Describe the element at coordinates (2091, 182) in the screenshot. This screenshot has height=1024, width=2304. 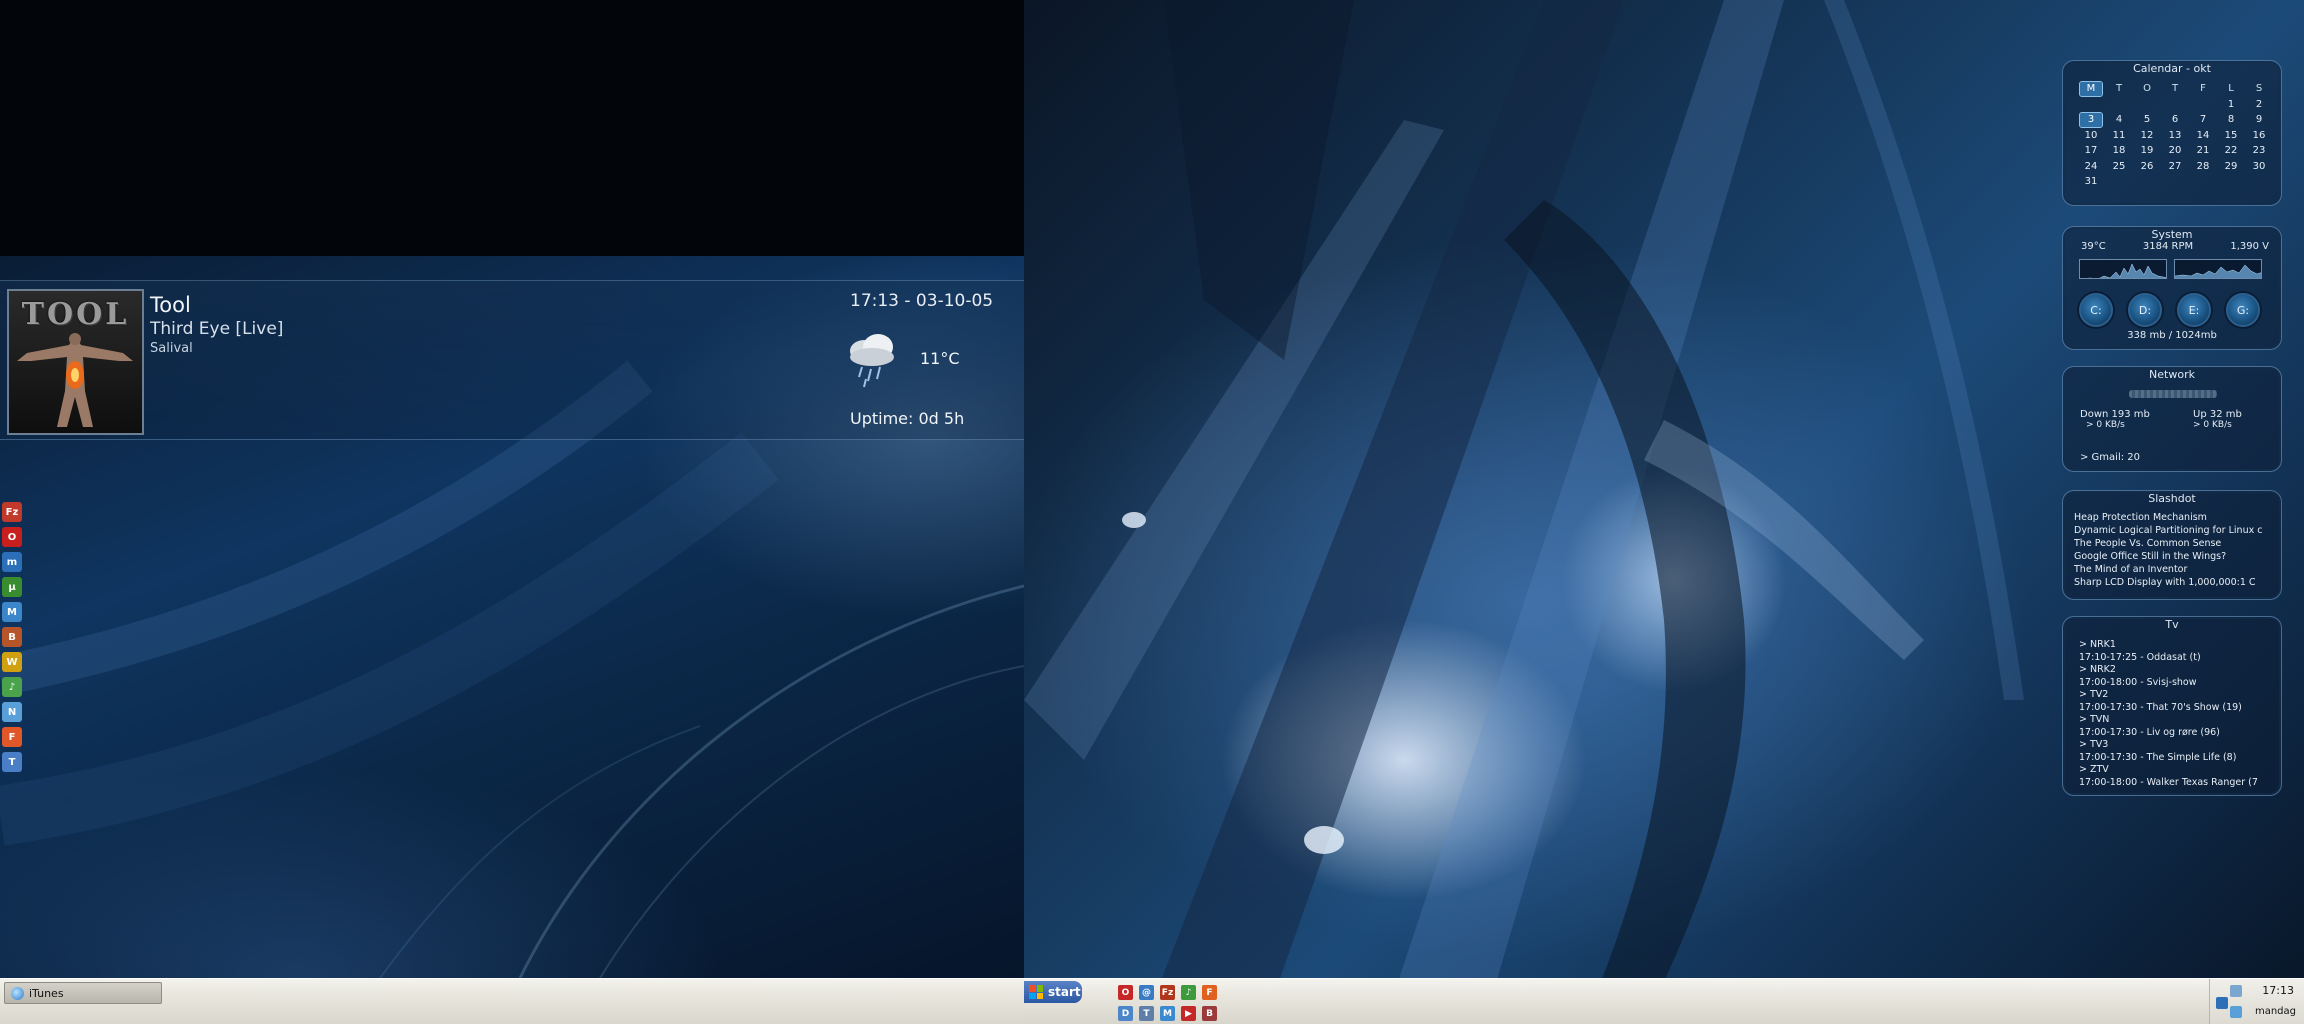
I see `calendar-day: 31` at that location.